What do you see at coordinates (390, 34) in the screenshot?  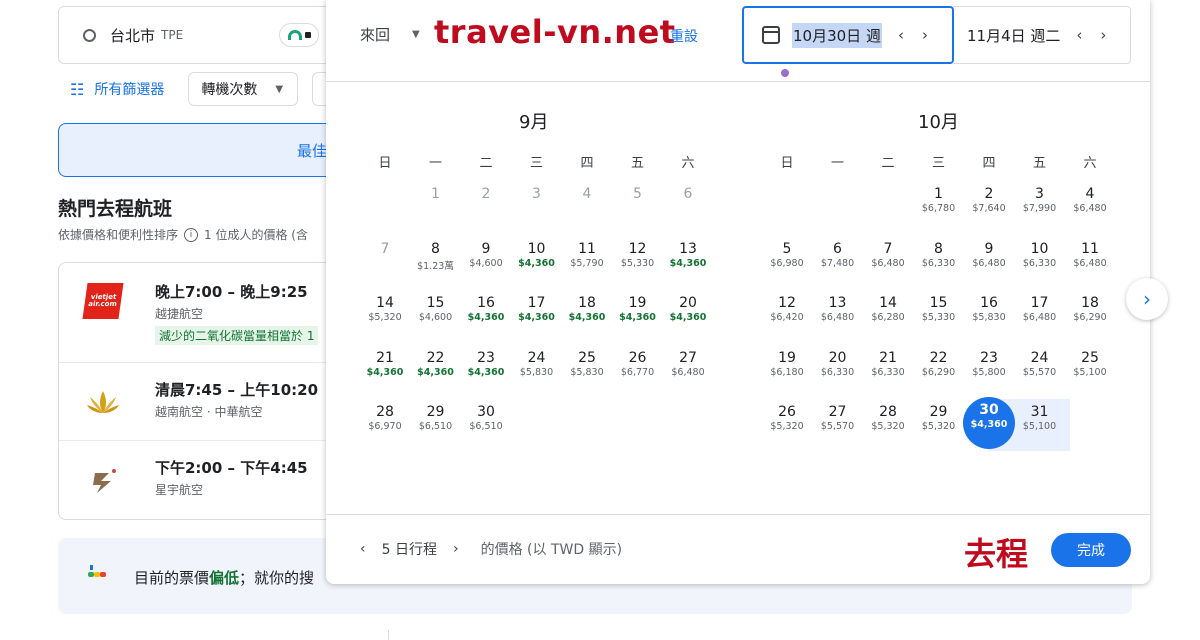 I see `trip-type-dropdown: 來回 ▼` at bounding box center [390, 34].